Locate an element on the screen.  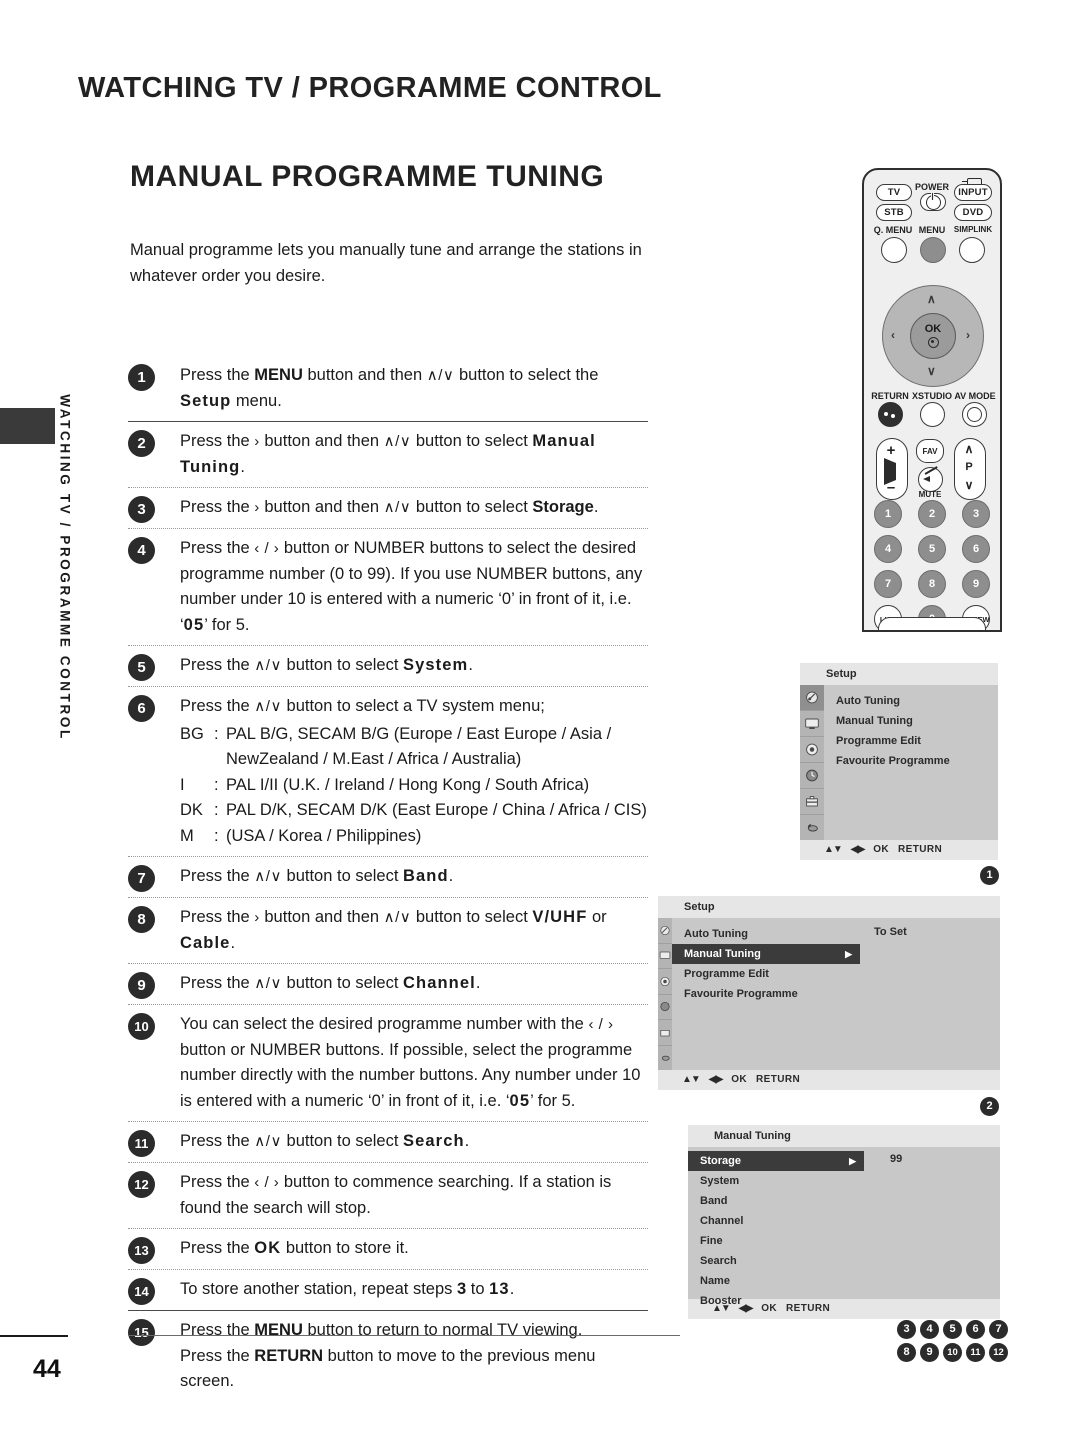
satellite-dish-icon is located at coordinates (812, 697).